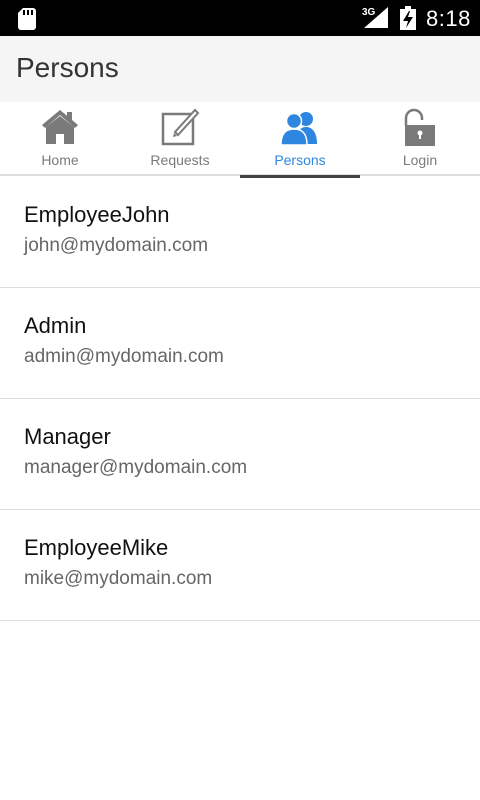  Describe the element at coordinates (60, 127) in the screenshot. I see `home-icon` at that location.